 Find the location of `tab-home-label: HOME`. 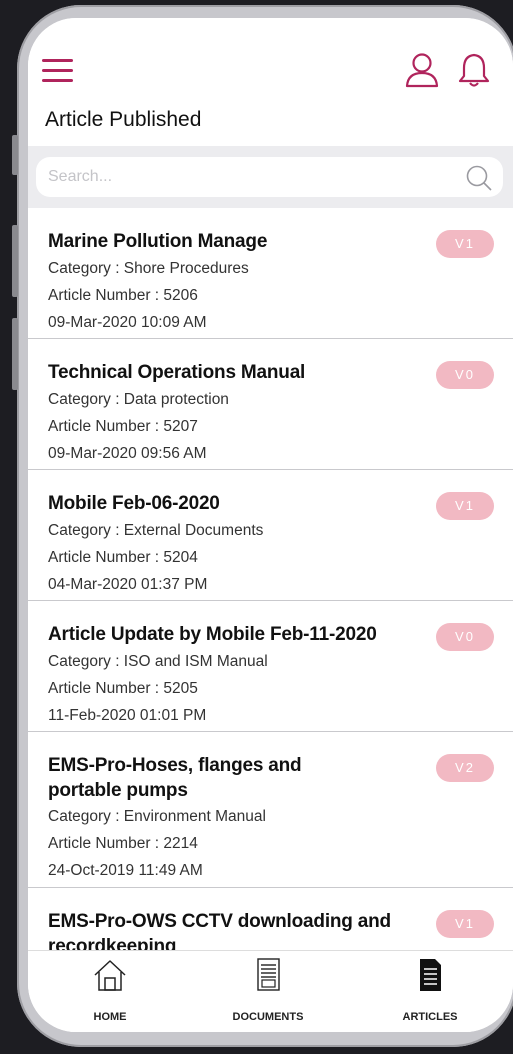

tab-home-label: HOME is located at coordinates (110, 1017).